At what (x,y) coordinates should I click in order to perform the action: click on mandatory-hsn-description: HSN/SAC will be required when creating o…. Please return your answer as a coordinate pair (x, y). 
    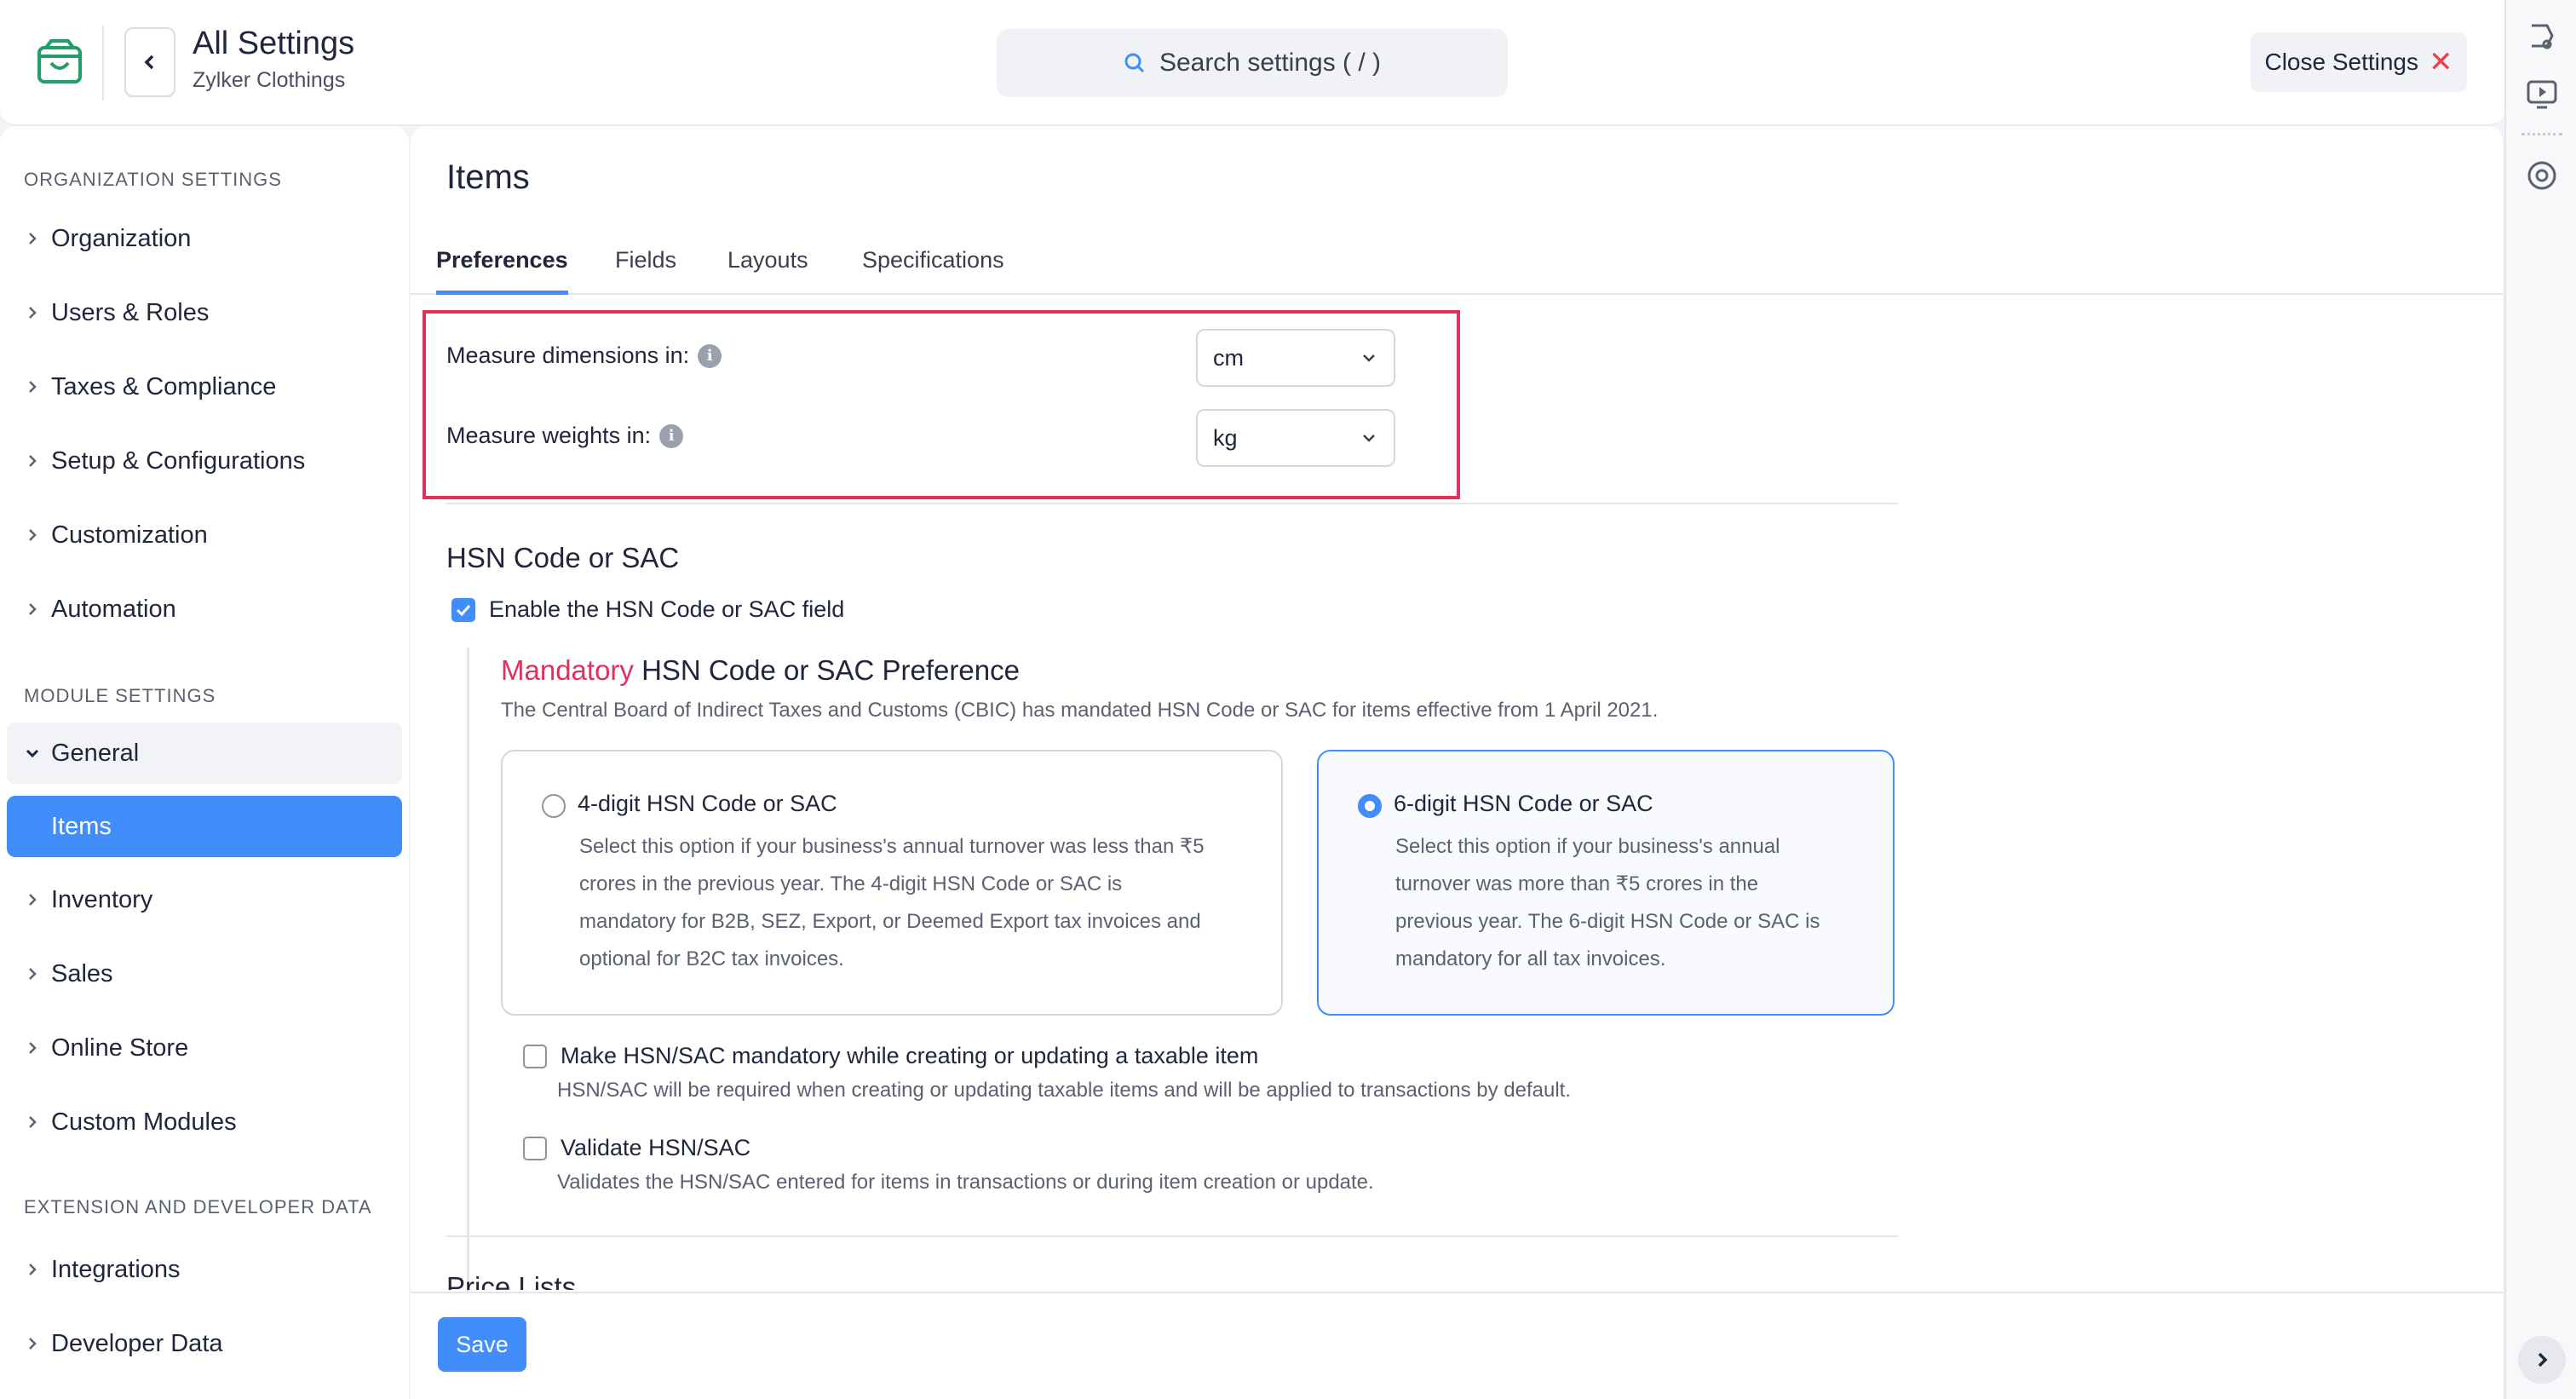
    Looking at the image, I should click on (1064, 1090).